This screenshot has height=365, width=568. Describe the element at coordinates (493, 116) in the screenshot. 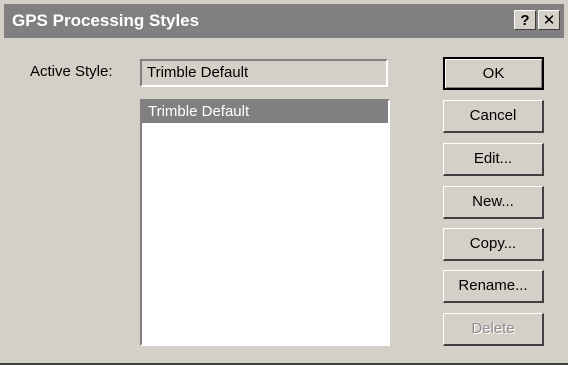

I see `cancel-button: Cancel` at that location.